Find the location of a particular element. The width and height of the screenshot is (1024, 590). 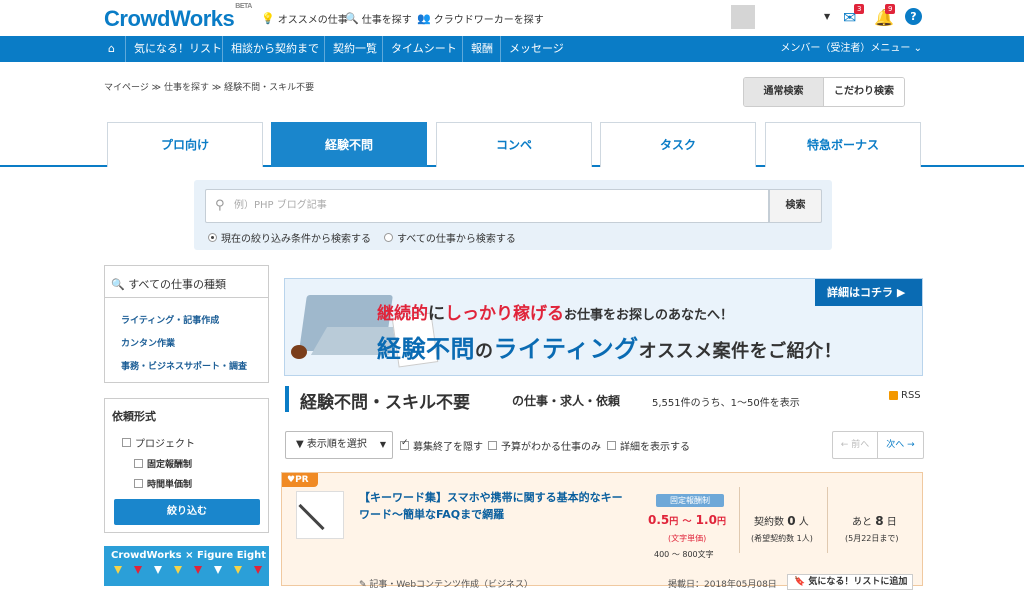

logo: CrowdWorksBETA is located at coordinates (178, 17).